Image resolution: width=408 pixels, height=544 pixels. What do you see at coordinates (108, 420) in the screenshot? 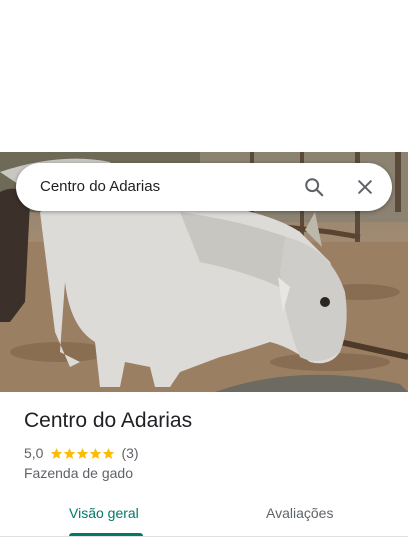
I see `place-name: Centro do Adarias` at bounding box center [108, 420].